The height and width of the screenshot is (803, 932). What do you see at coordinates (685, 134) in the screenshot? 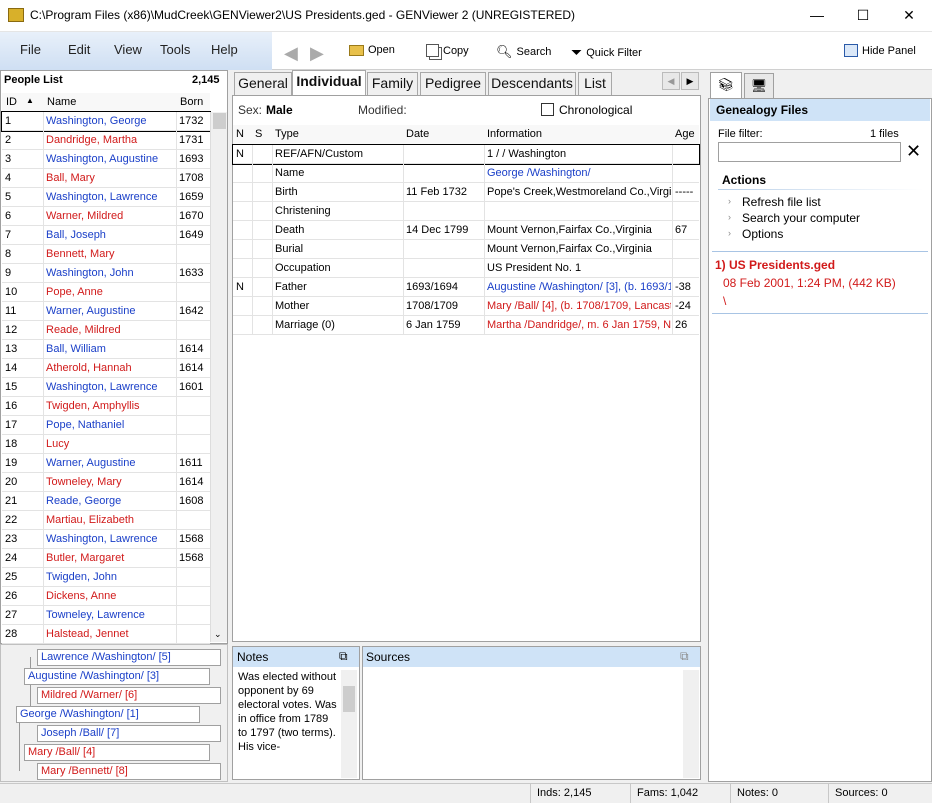
I see `column-age: Age` at bounding box center [685, 134].